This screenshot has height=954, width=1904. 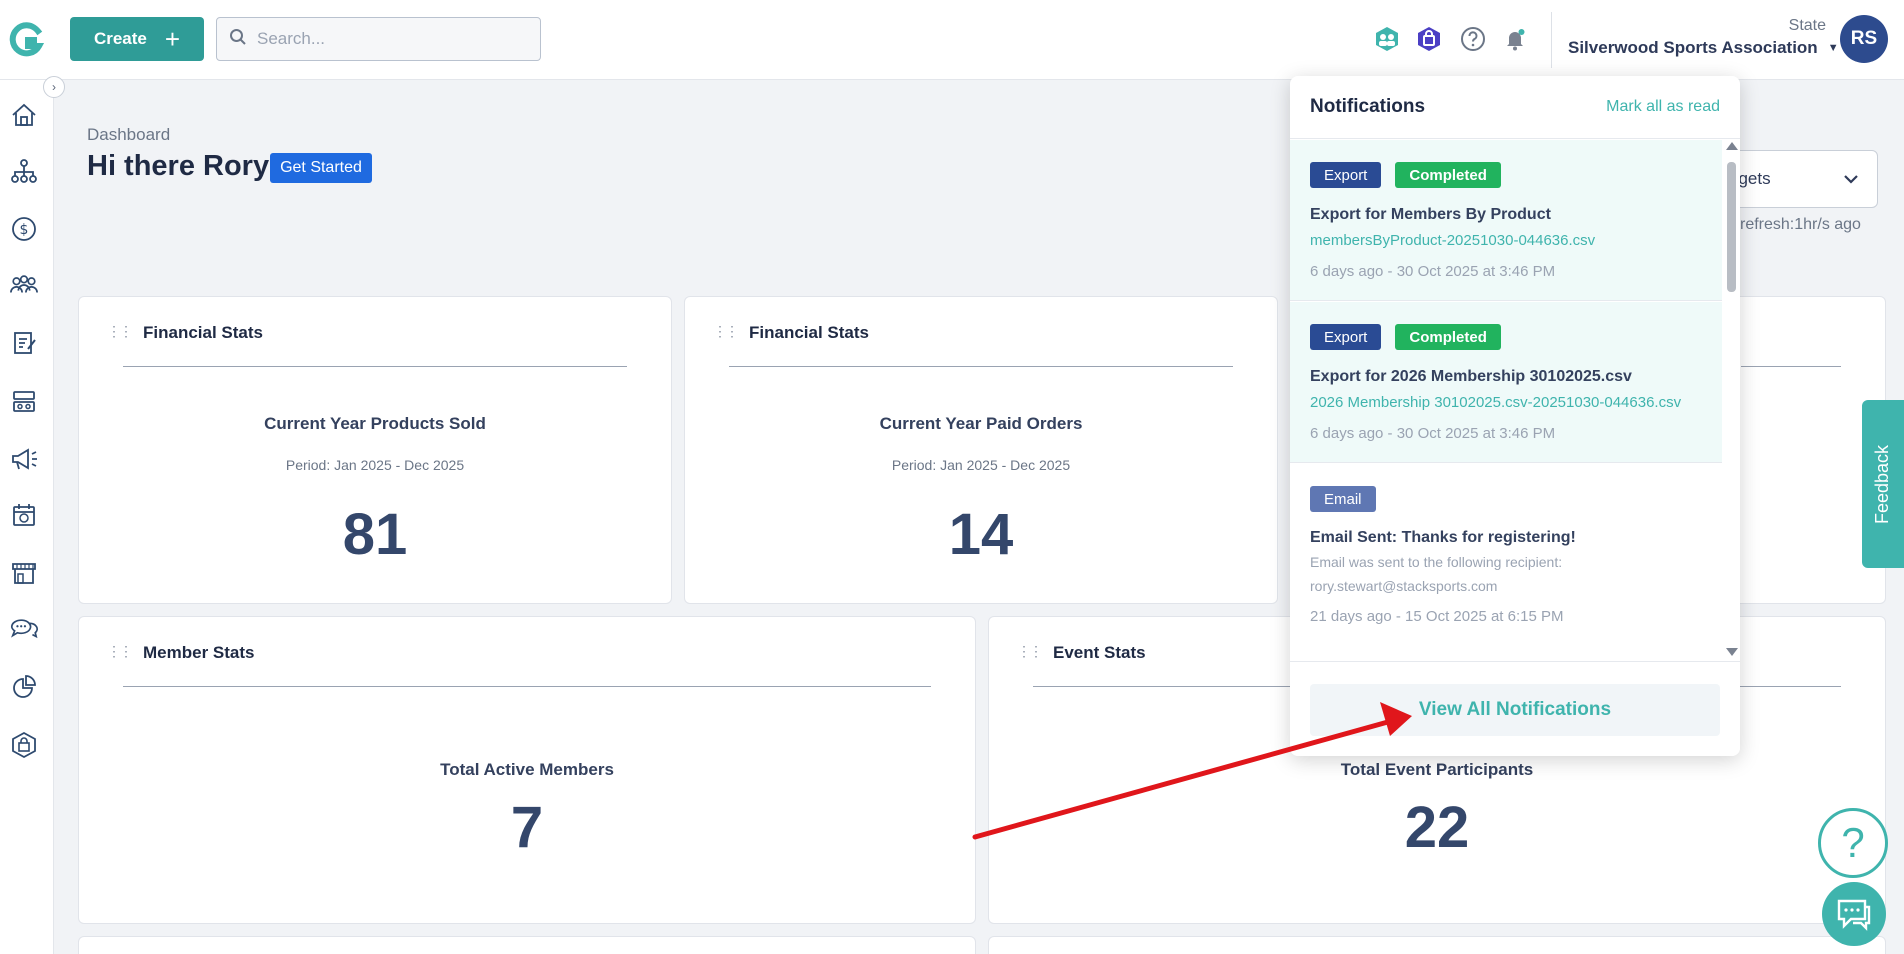 What do you see at coordinates (981, 423) in the screenshot?
I see `stat-label: Current Year Paid Orders` at bounding box center [981, 423].